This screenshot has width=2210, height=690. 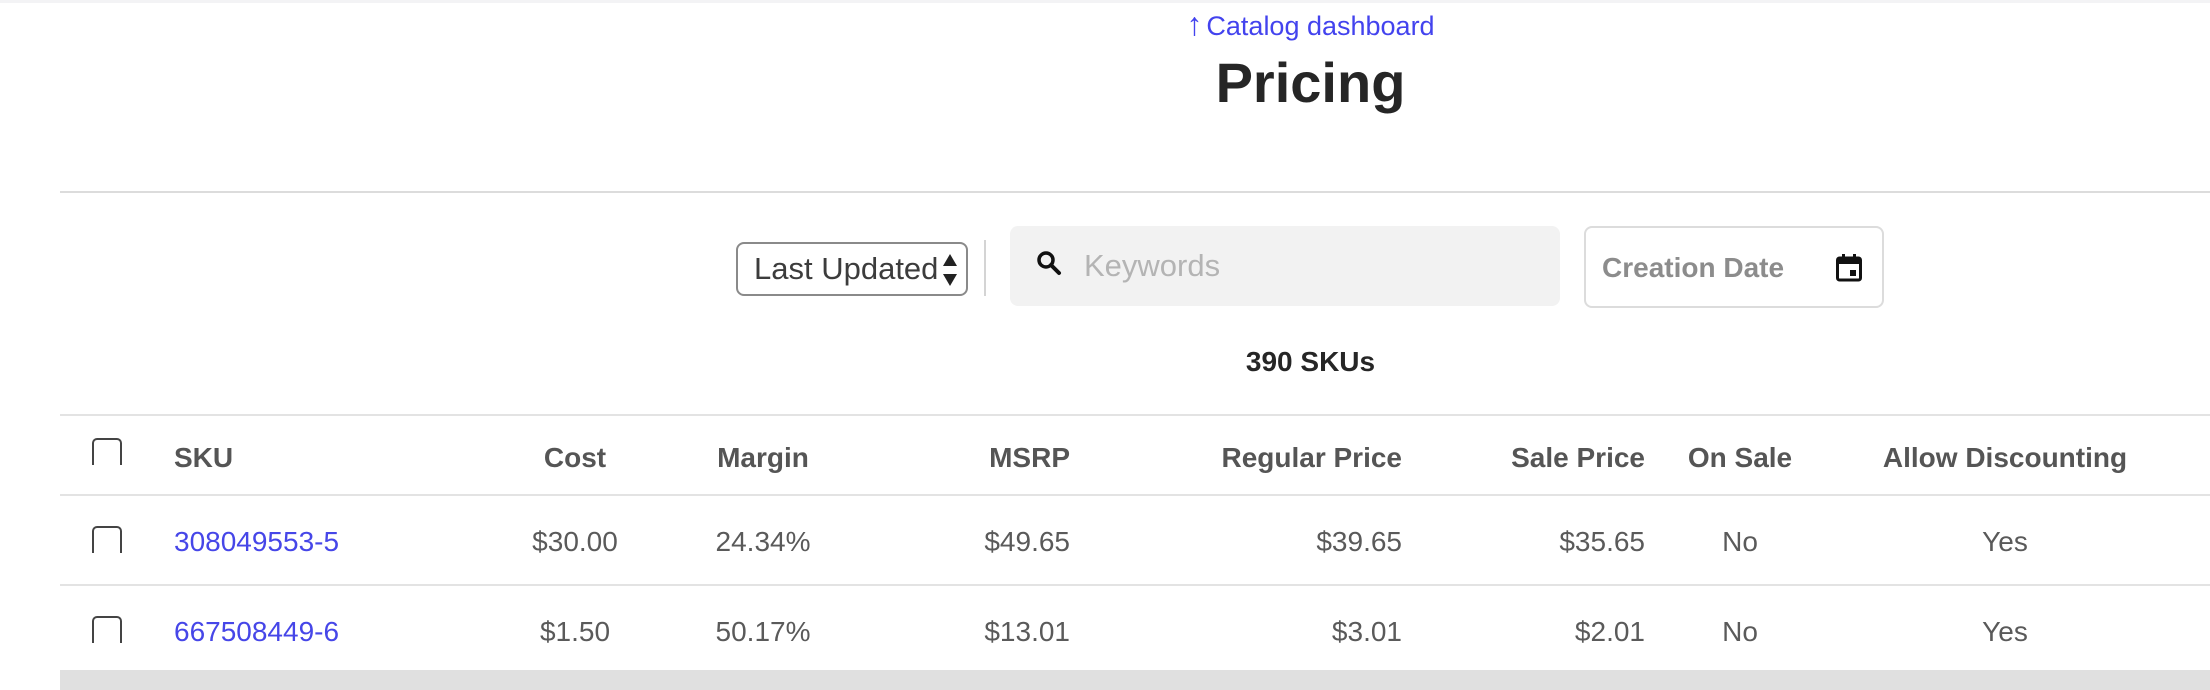 I want to click on column-header-regular-price: Regular Price, so click(x=1266, y=458).